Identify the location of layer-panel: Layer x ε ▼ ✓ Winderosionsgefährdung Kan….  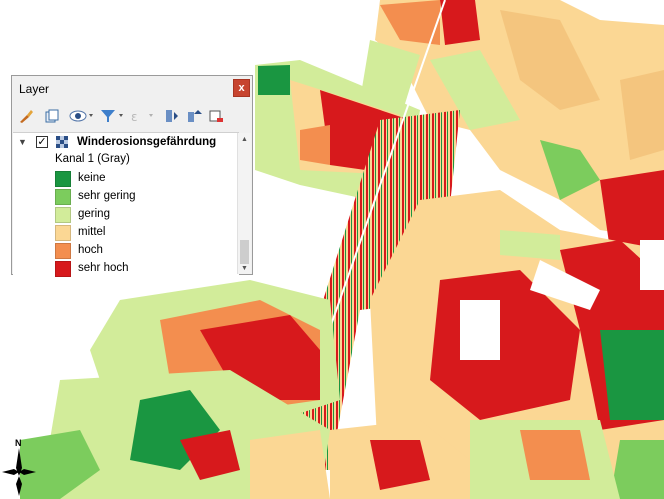
(132, 176).